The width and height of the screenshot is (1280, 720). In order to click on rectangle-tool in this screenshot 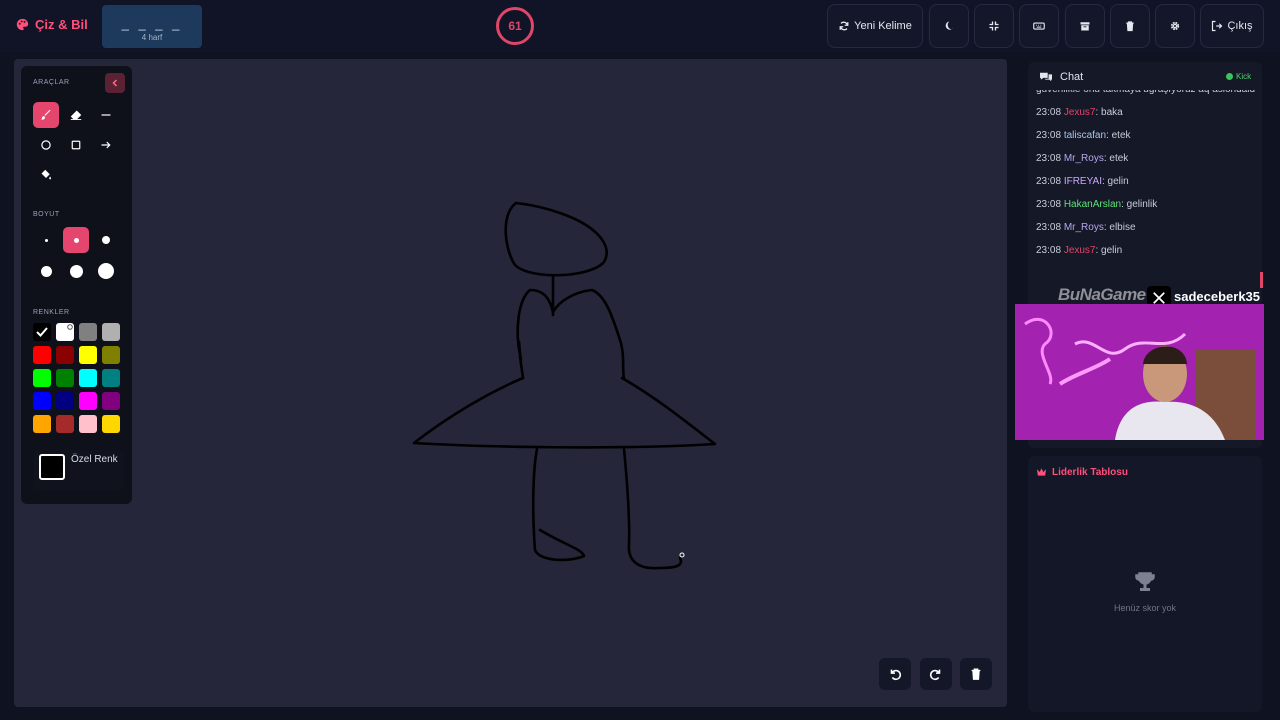, I will do `click(76, 145)`.